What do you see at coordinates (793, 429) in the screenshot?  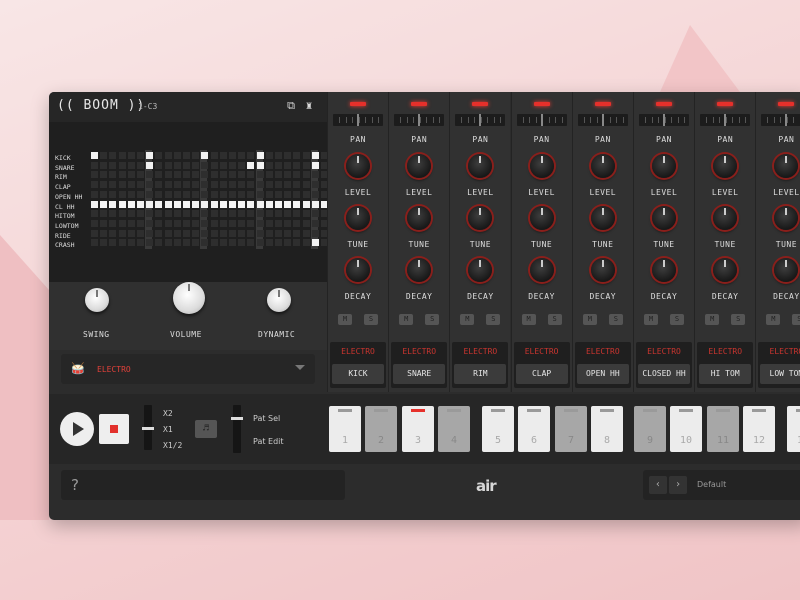 I see `step-button: 13` at bounding box center [793, 429].